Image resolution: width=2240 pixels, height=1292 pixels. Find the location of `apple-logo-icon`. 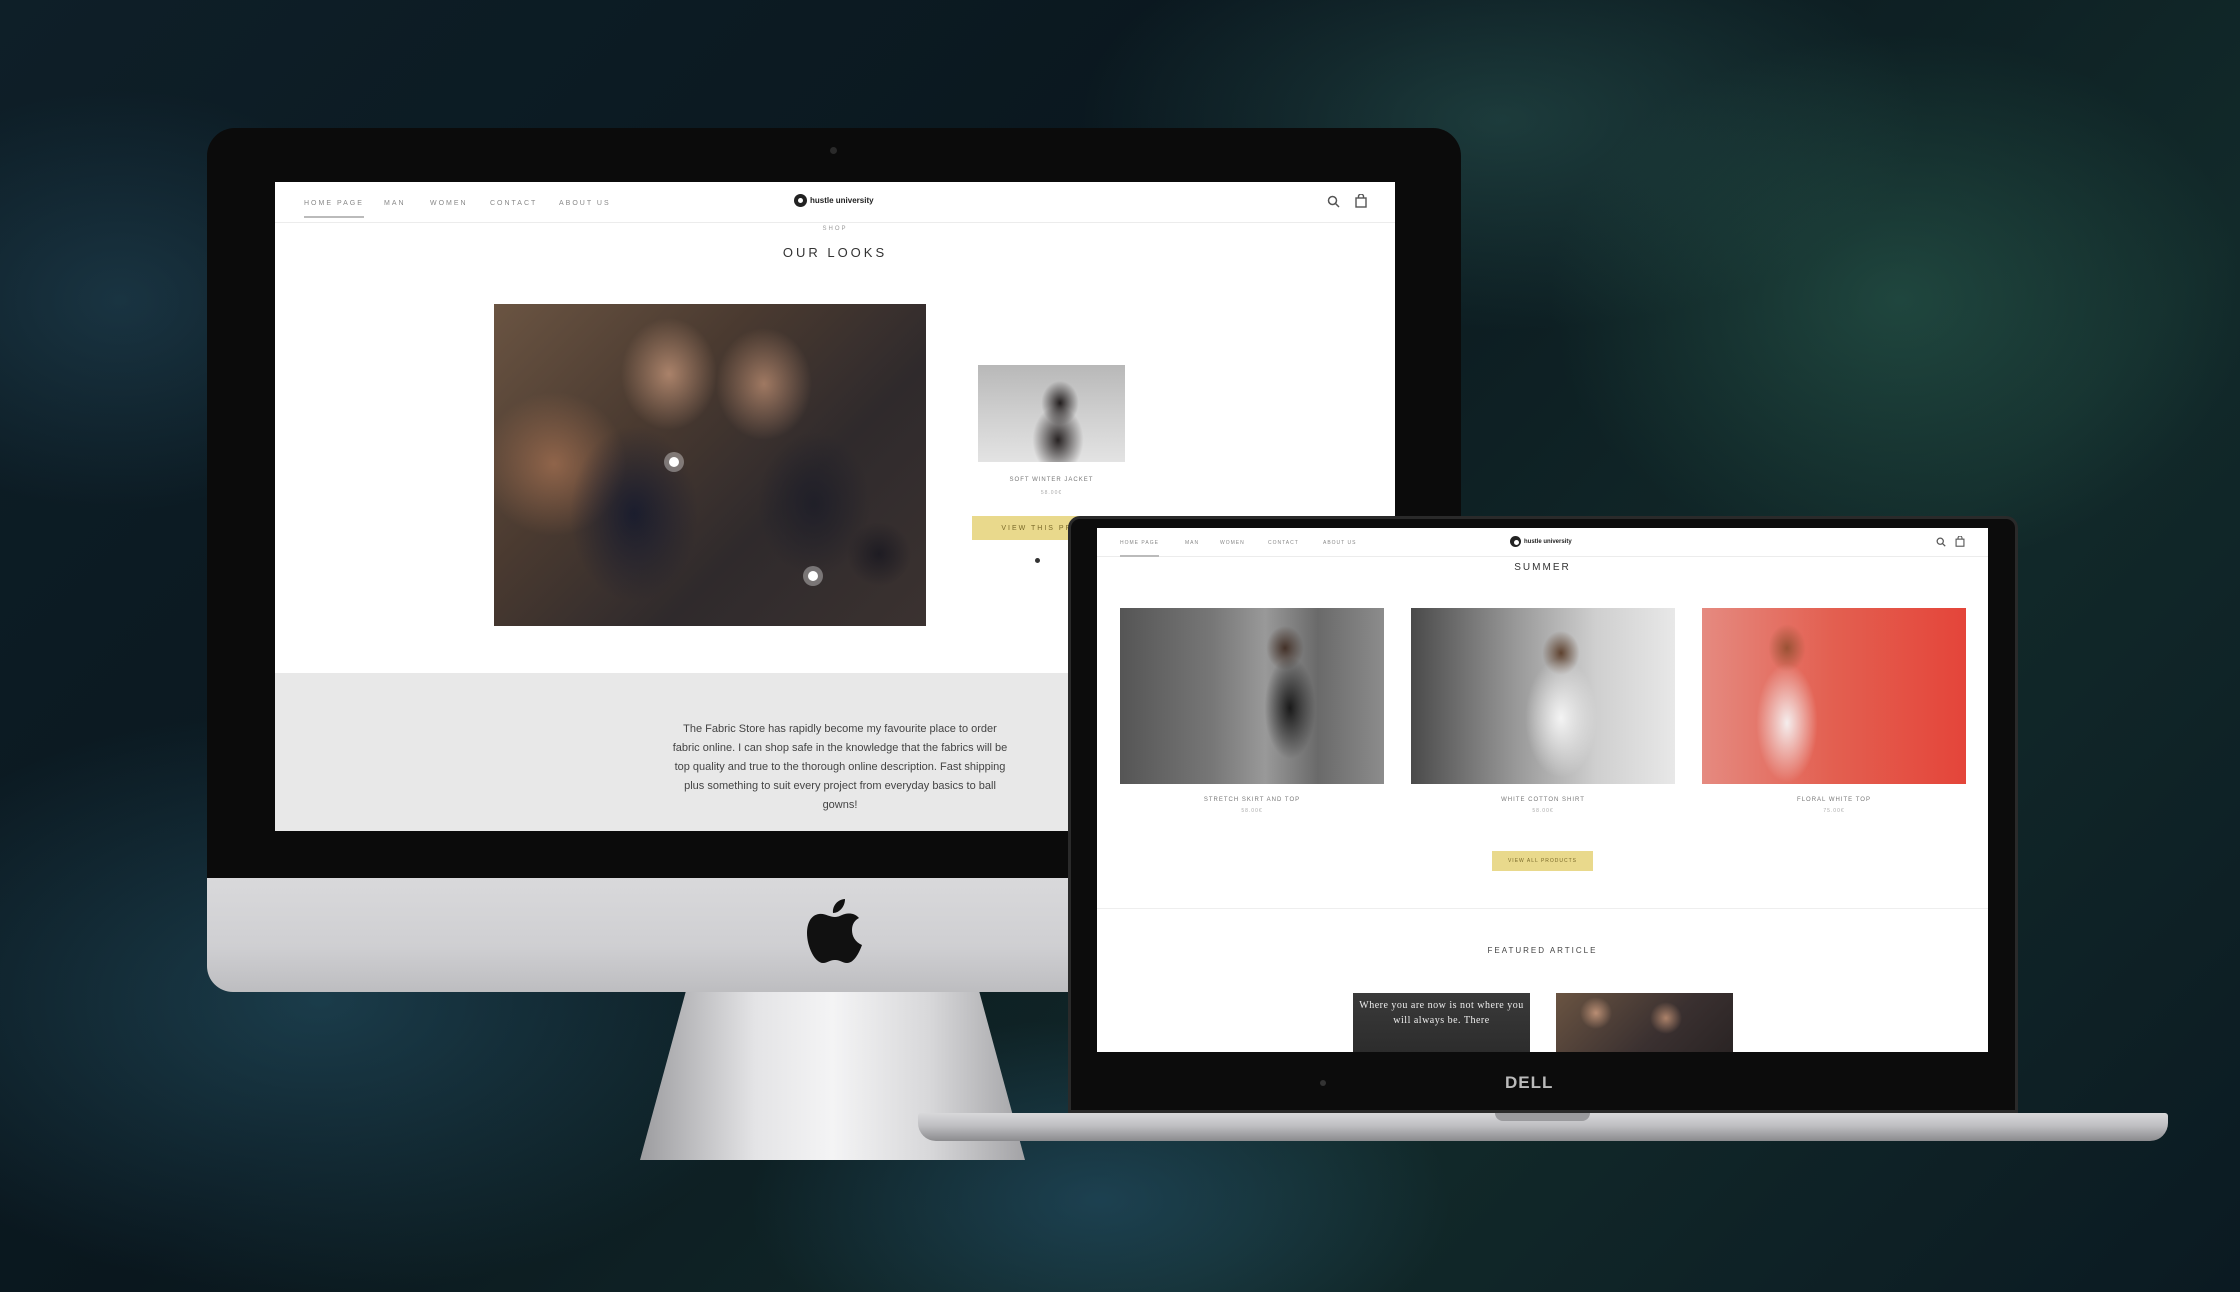

apple-logo-icon is located at coordinates (834, 931).